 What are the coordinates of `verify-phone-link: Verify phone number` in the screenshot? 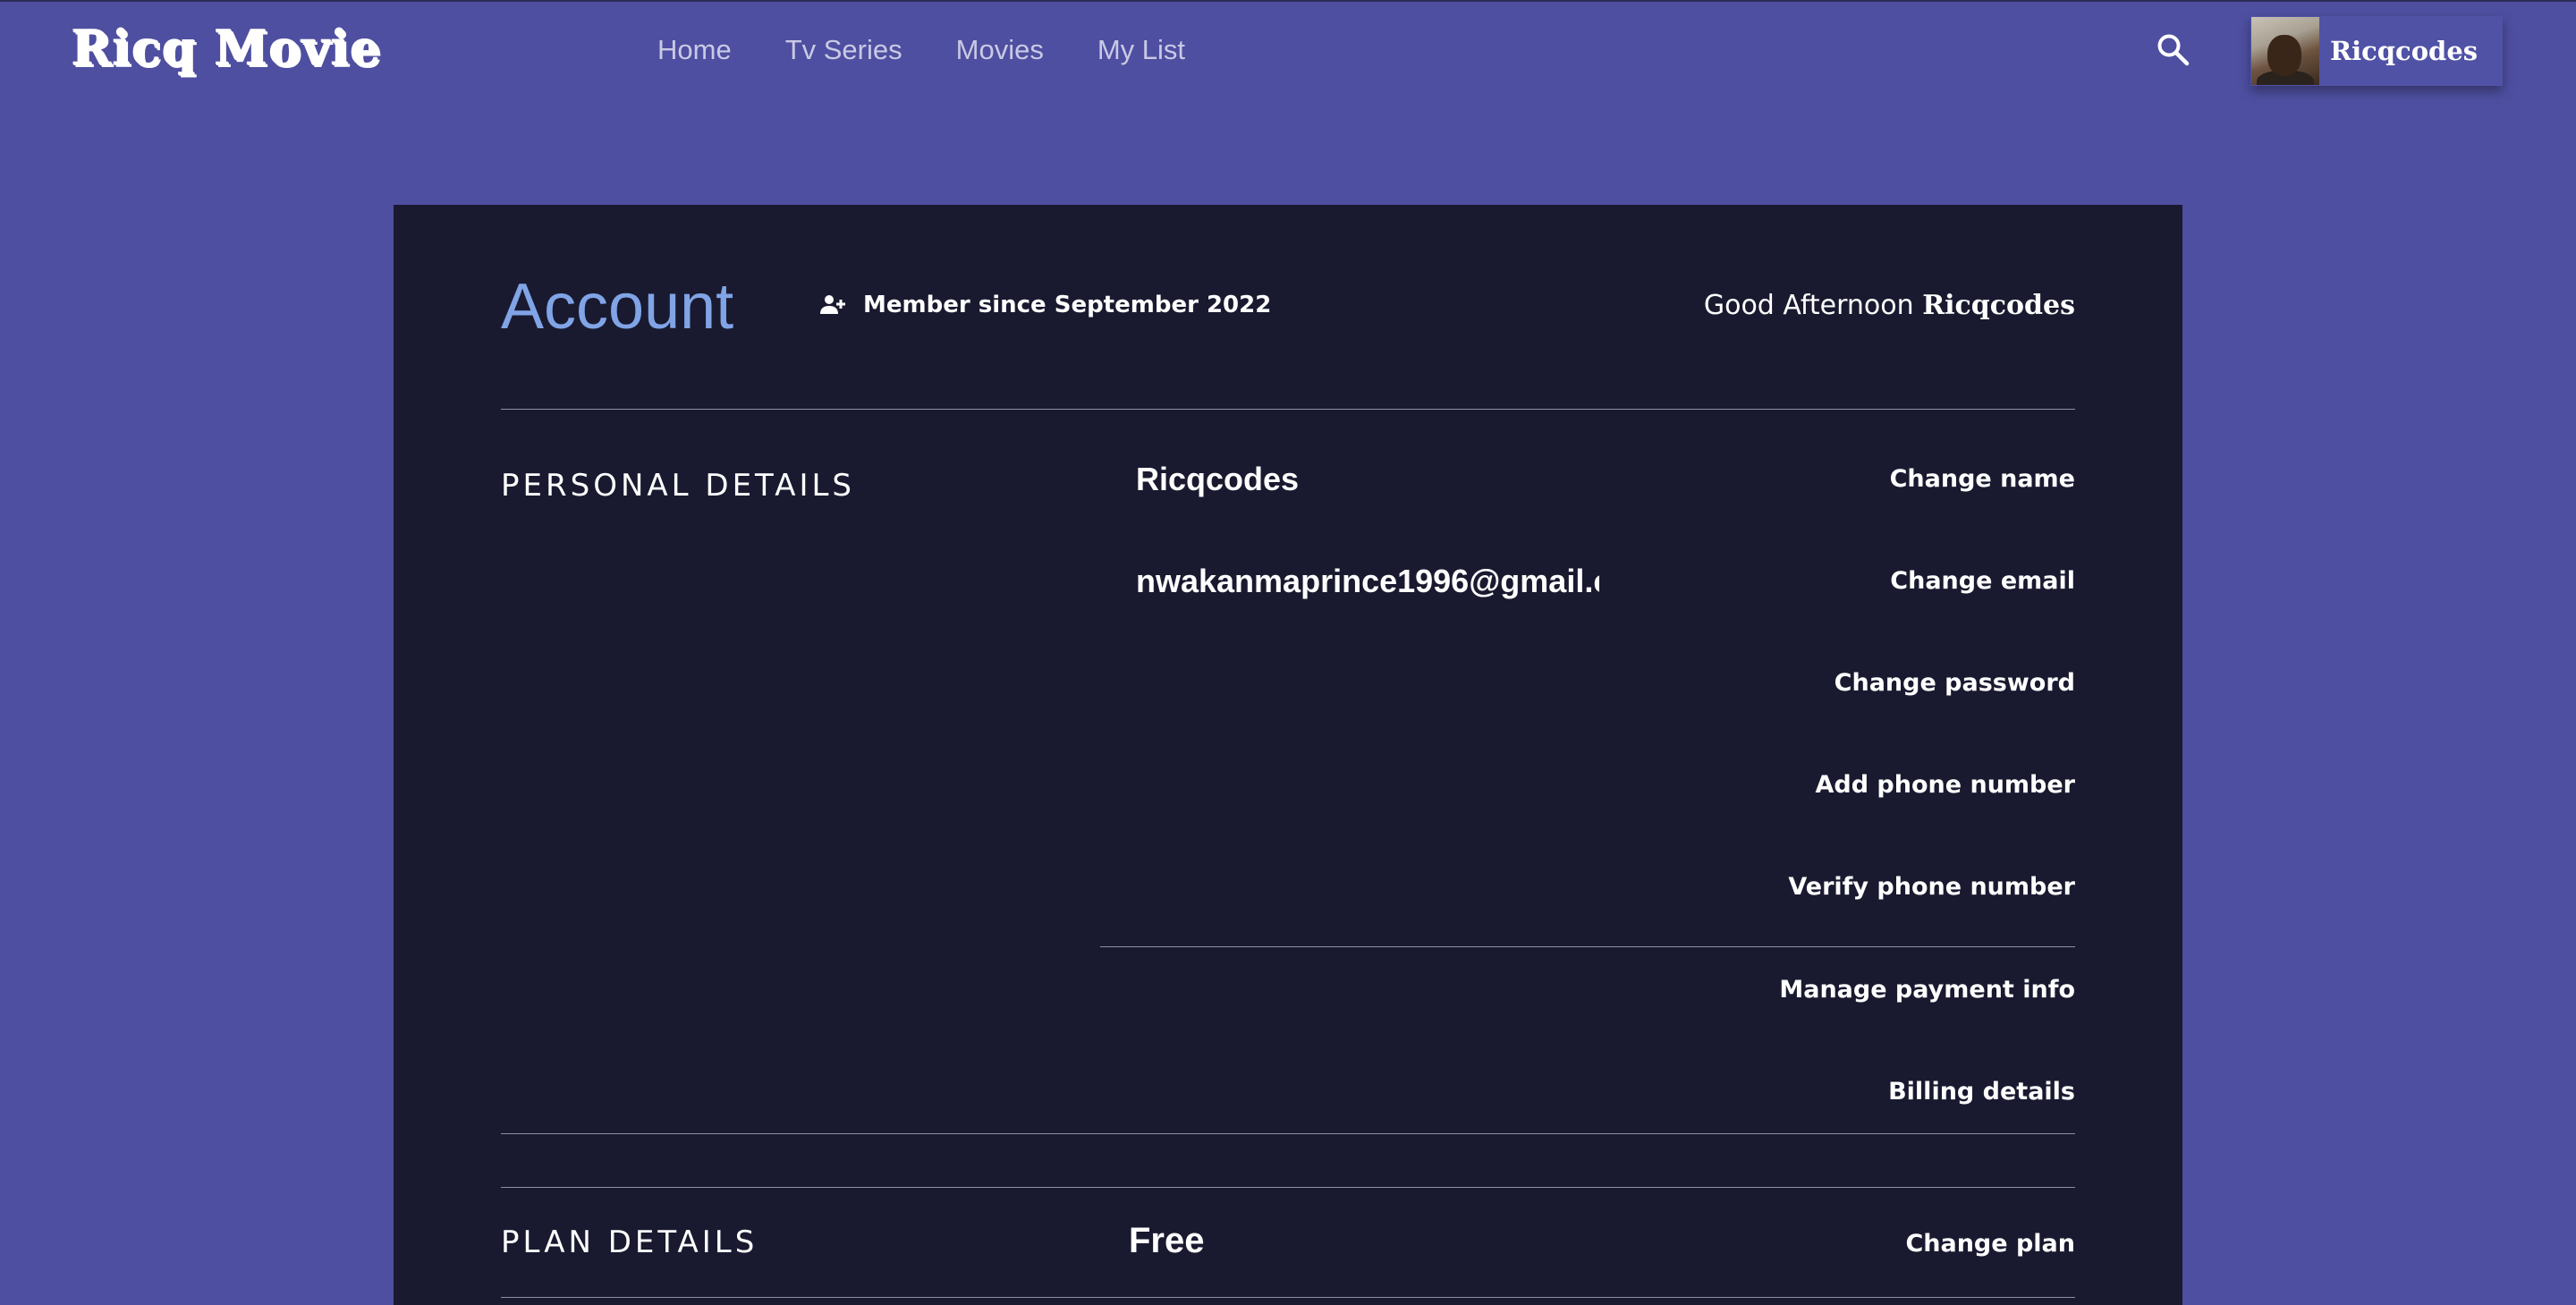 It's located at (1931, 887).